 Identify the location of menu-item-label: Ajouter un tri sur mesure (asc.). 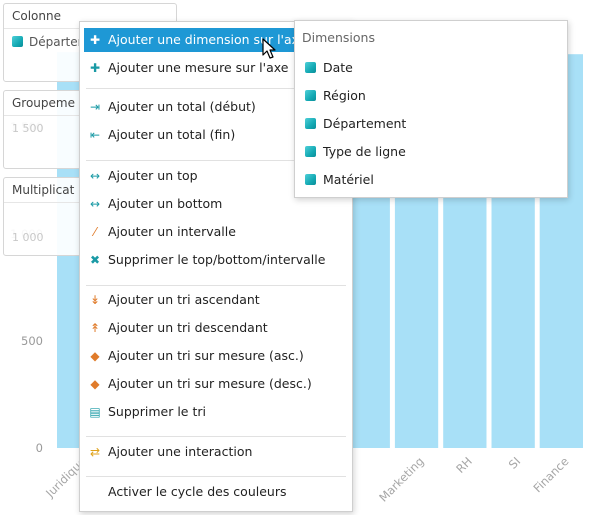
(206, 355).